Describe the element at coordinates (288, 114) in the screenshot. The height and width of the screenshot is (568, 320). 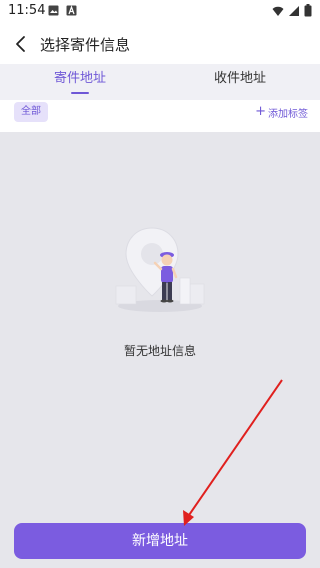
I see `add-tag-label: 添加标签` at that location.